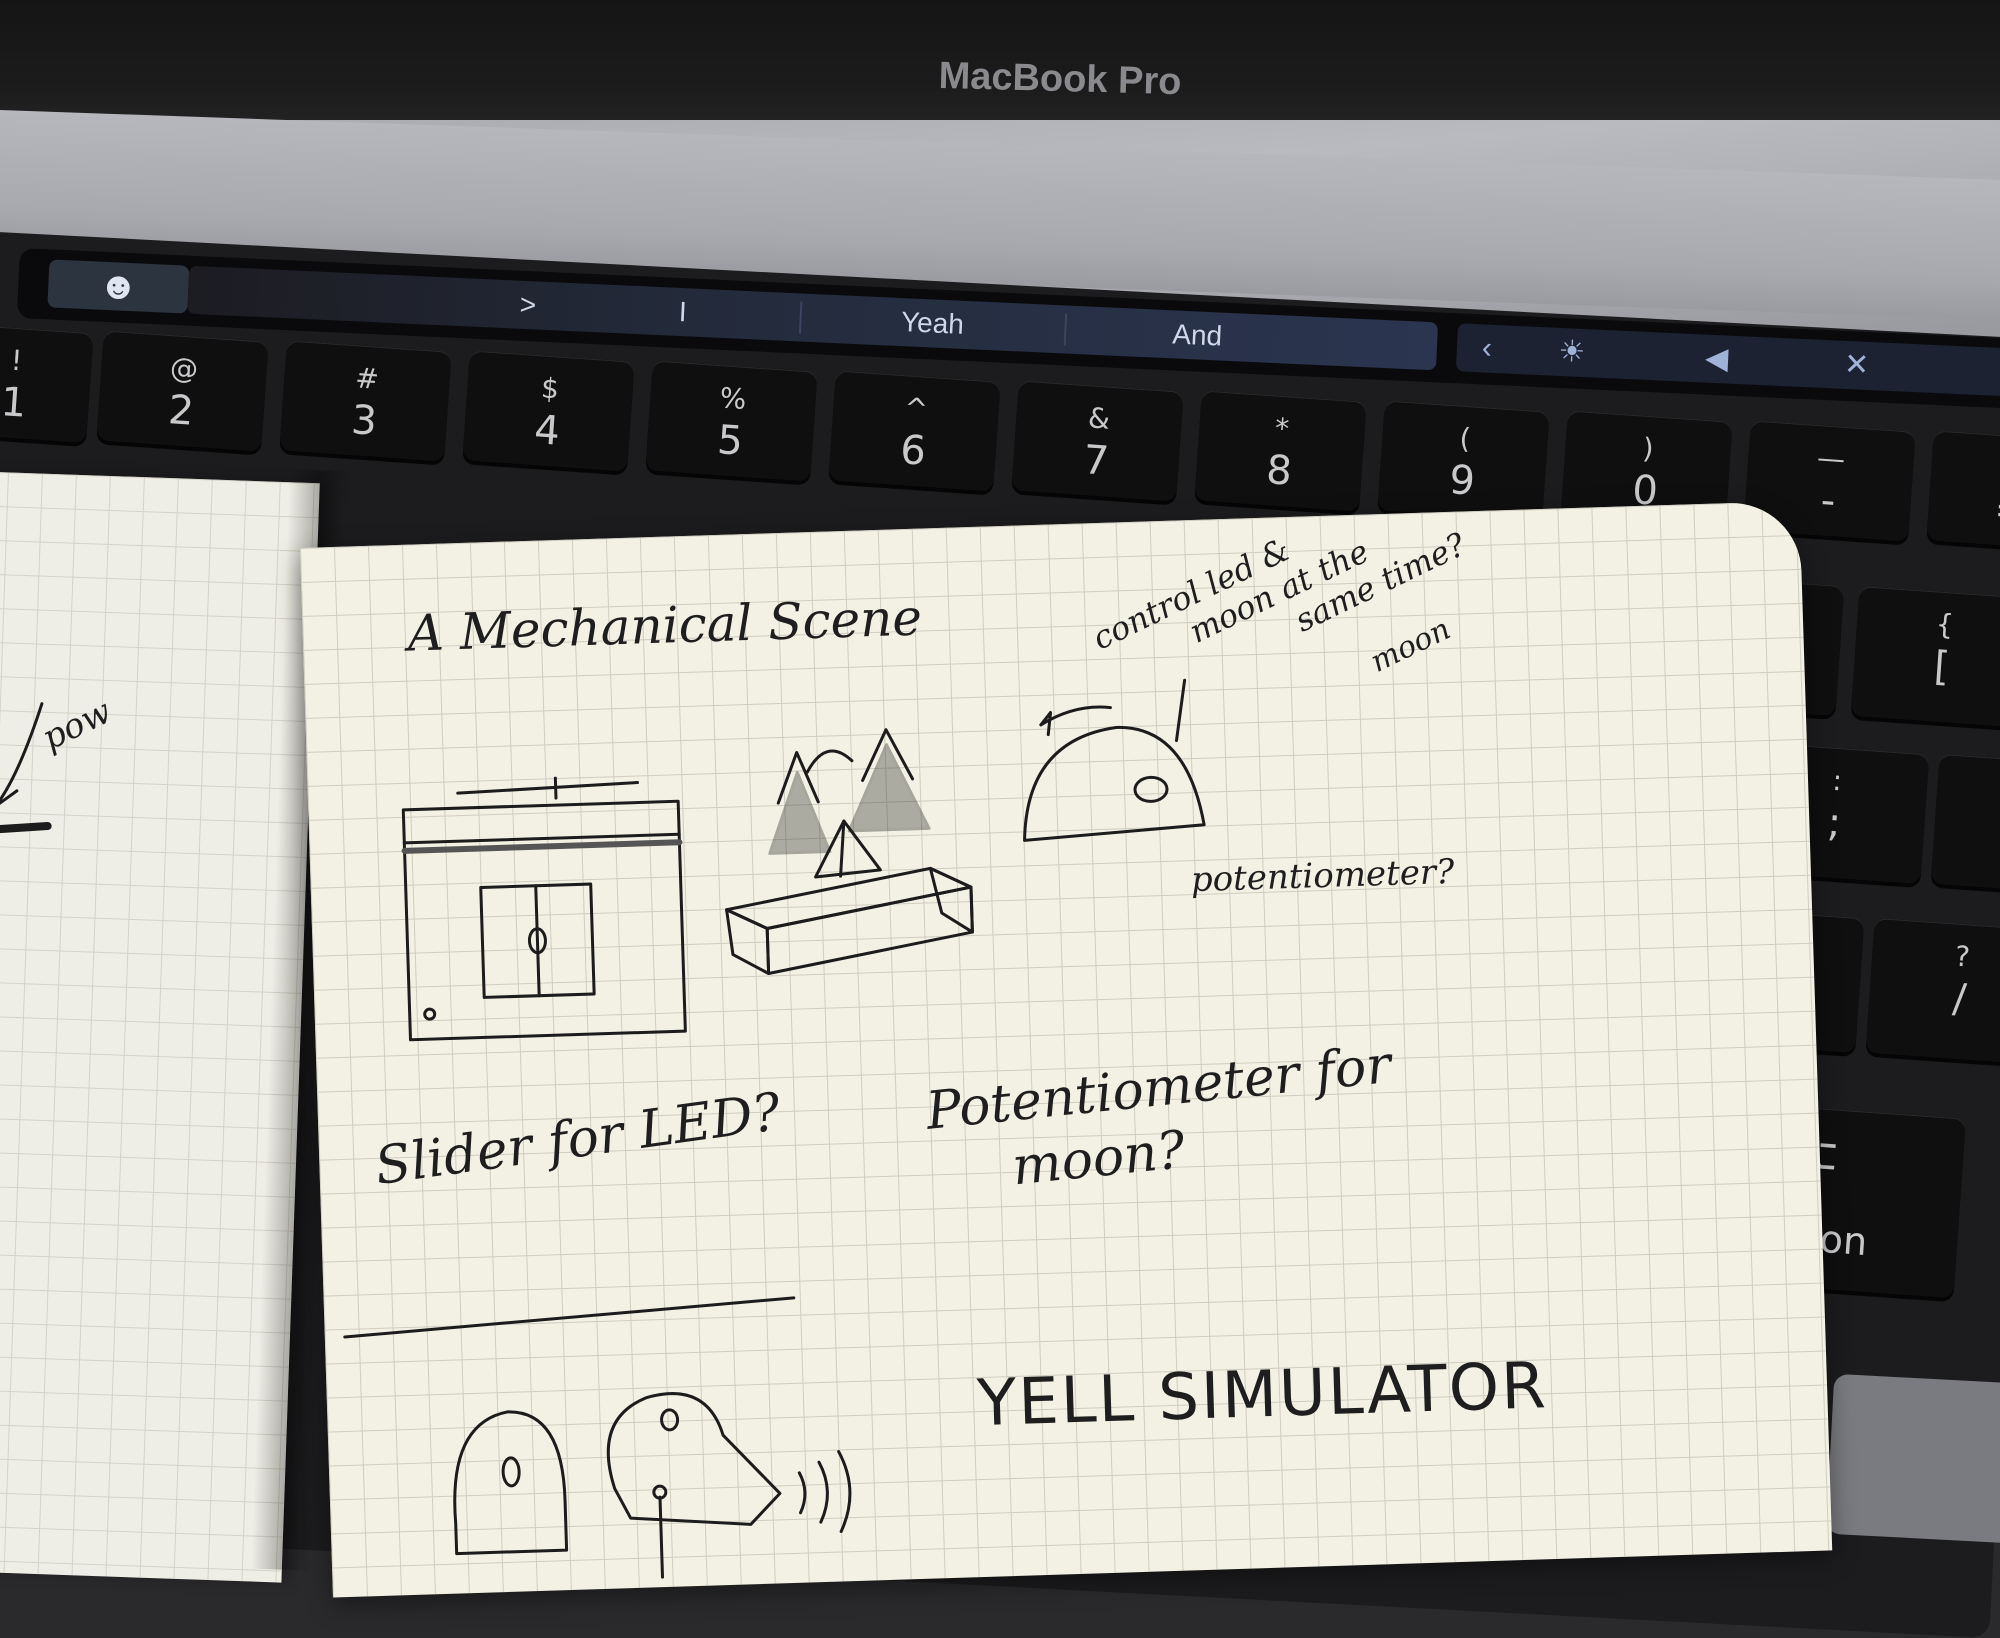 The width and height of the screenshot is (2000, 1638). I want to click on key-equals: +=, so click(1963, 491).